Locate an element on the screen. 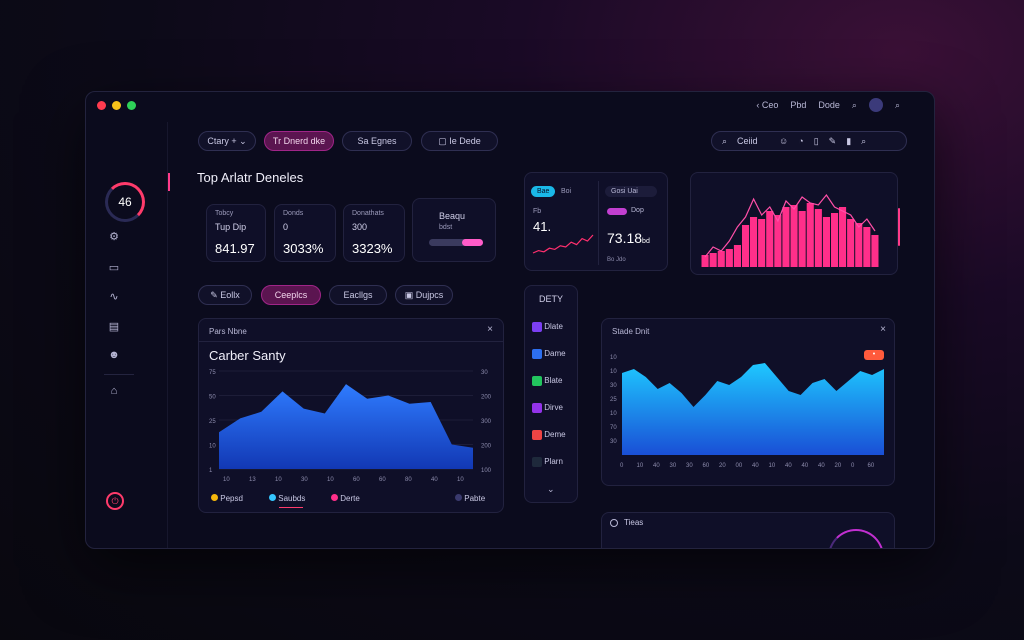 This screenshot has width=1024, height=640. filter-engines-label: Sa Egnes is located at coordinates (377, 141).